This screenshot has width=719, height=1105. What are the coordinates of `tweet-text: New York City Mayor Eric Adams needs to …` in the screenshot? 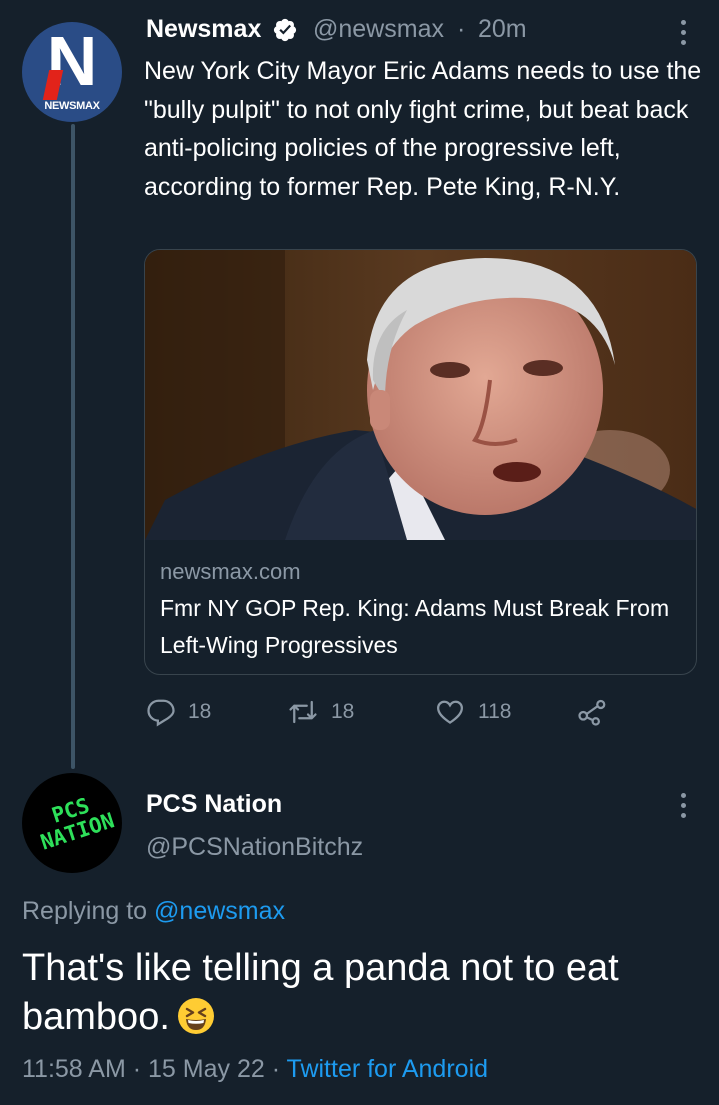 It's located at (423, 129).